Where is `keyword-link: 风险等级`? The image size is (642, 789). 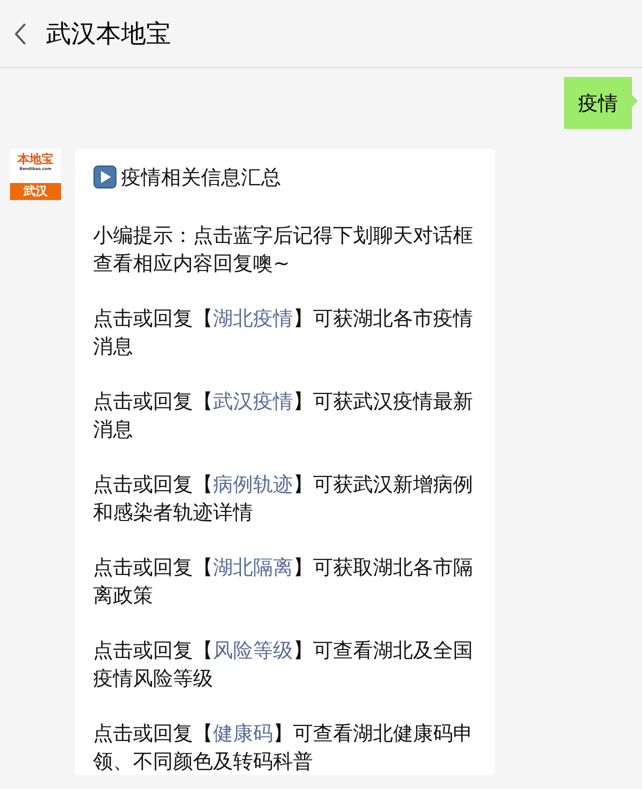
keyword-link: 风险等级 is located at coordinates (253, 650).